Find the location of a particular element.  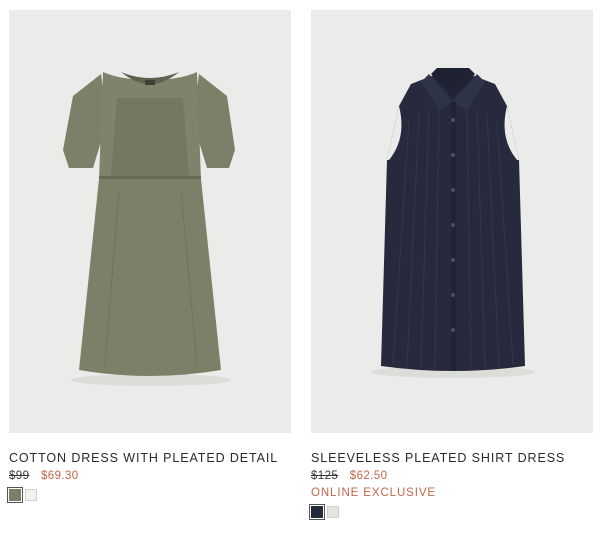

original-price: $99 is located at coordinates (19, 476).